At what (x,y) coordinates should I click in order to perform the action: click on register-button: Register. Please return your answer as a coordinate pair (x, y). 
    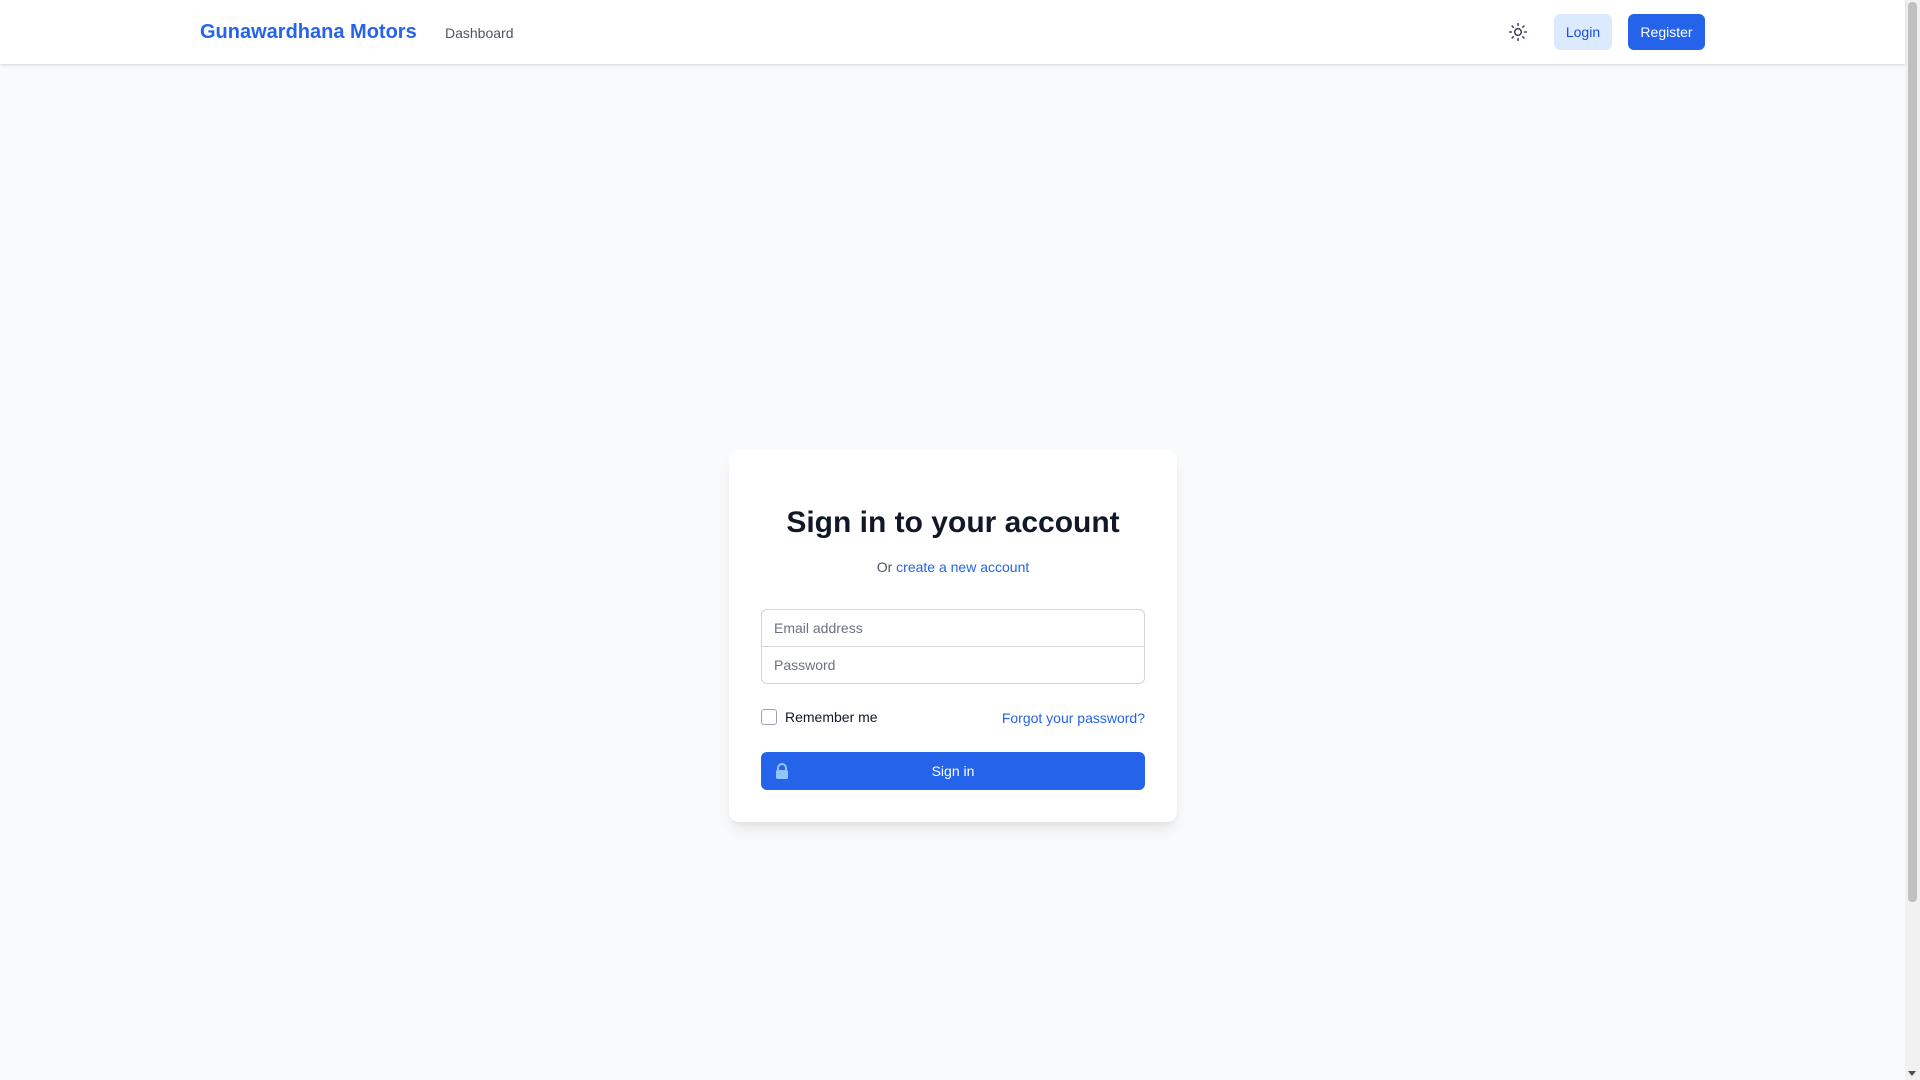
    Looking at the image, I should click on (1666, 32).